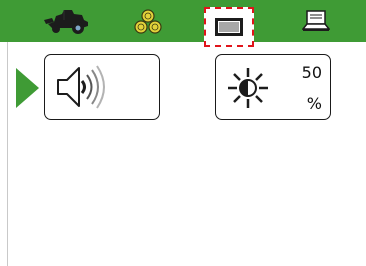 Image resolution: width=366 pixels, height=266 pixels. I want to click on laptop-icon, so click(316, 20).